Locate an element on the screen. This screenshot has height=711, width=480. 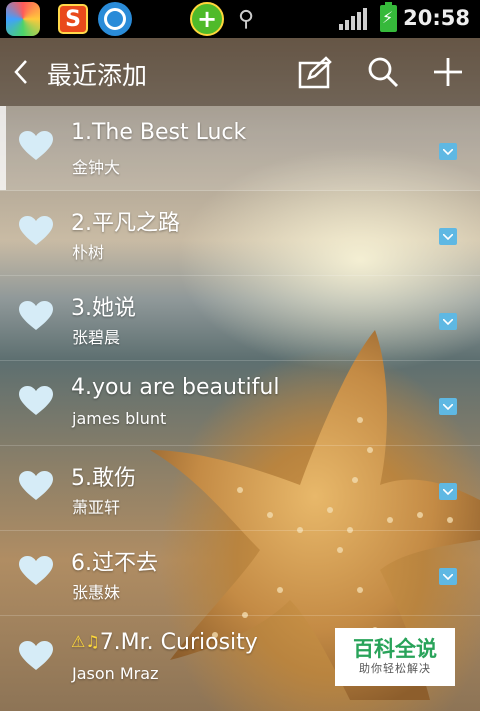
usb-icon: ⚲ is located at coordinates (246, 19).